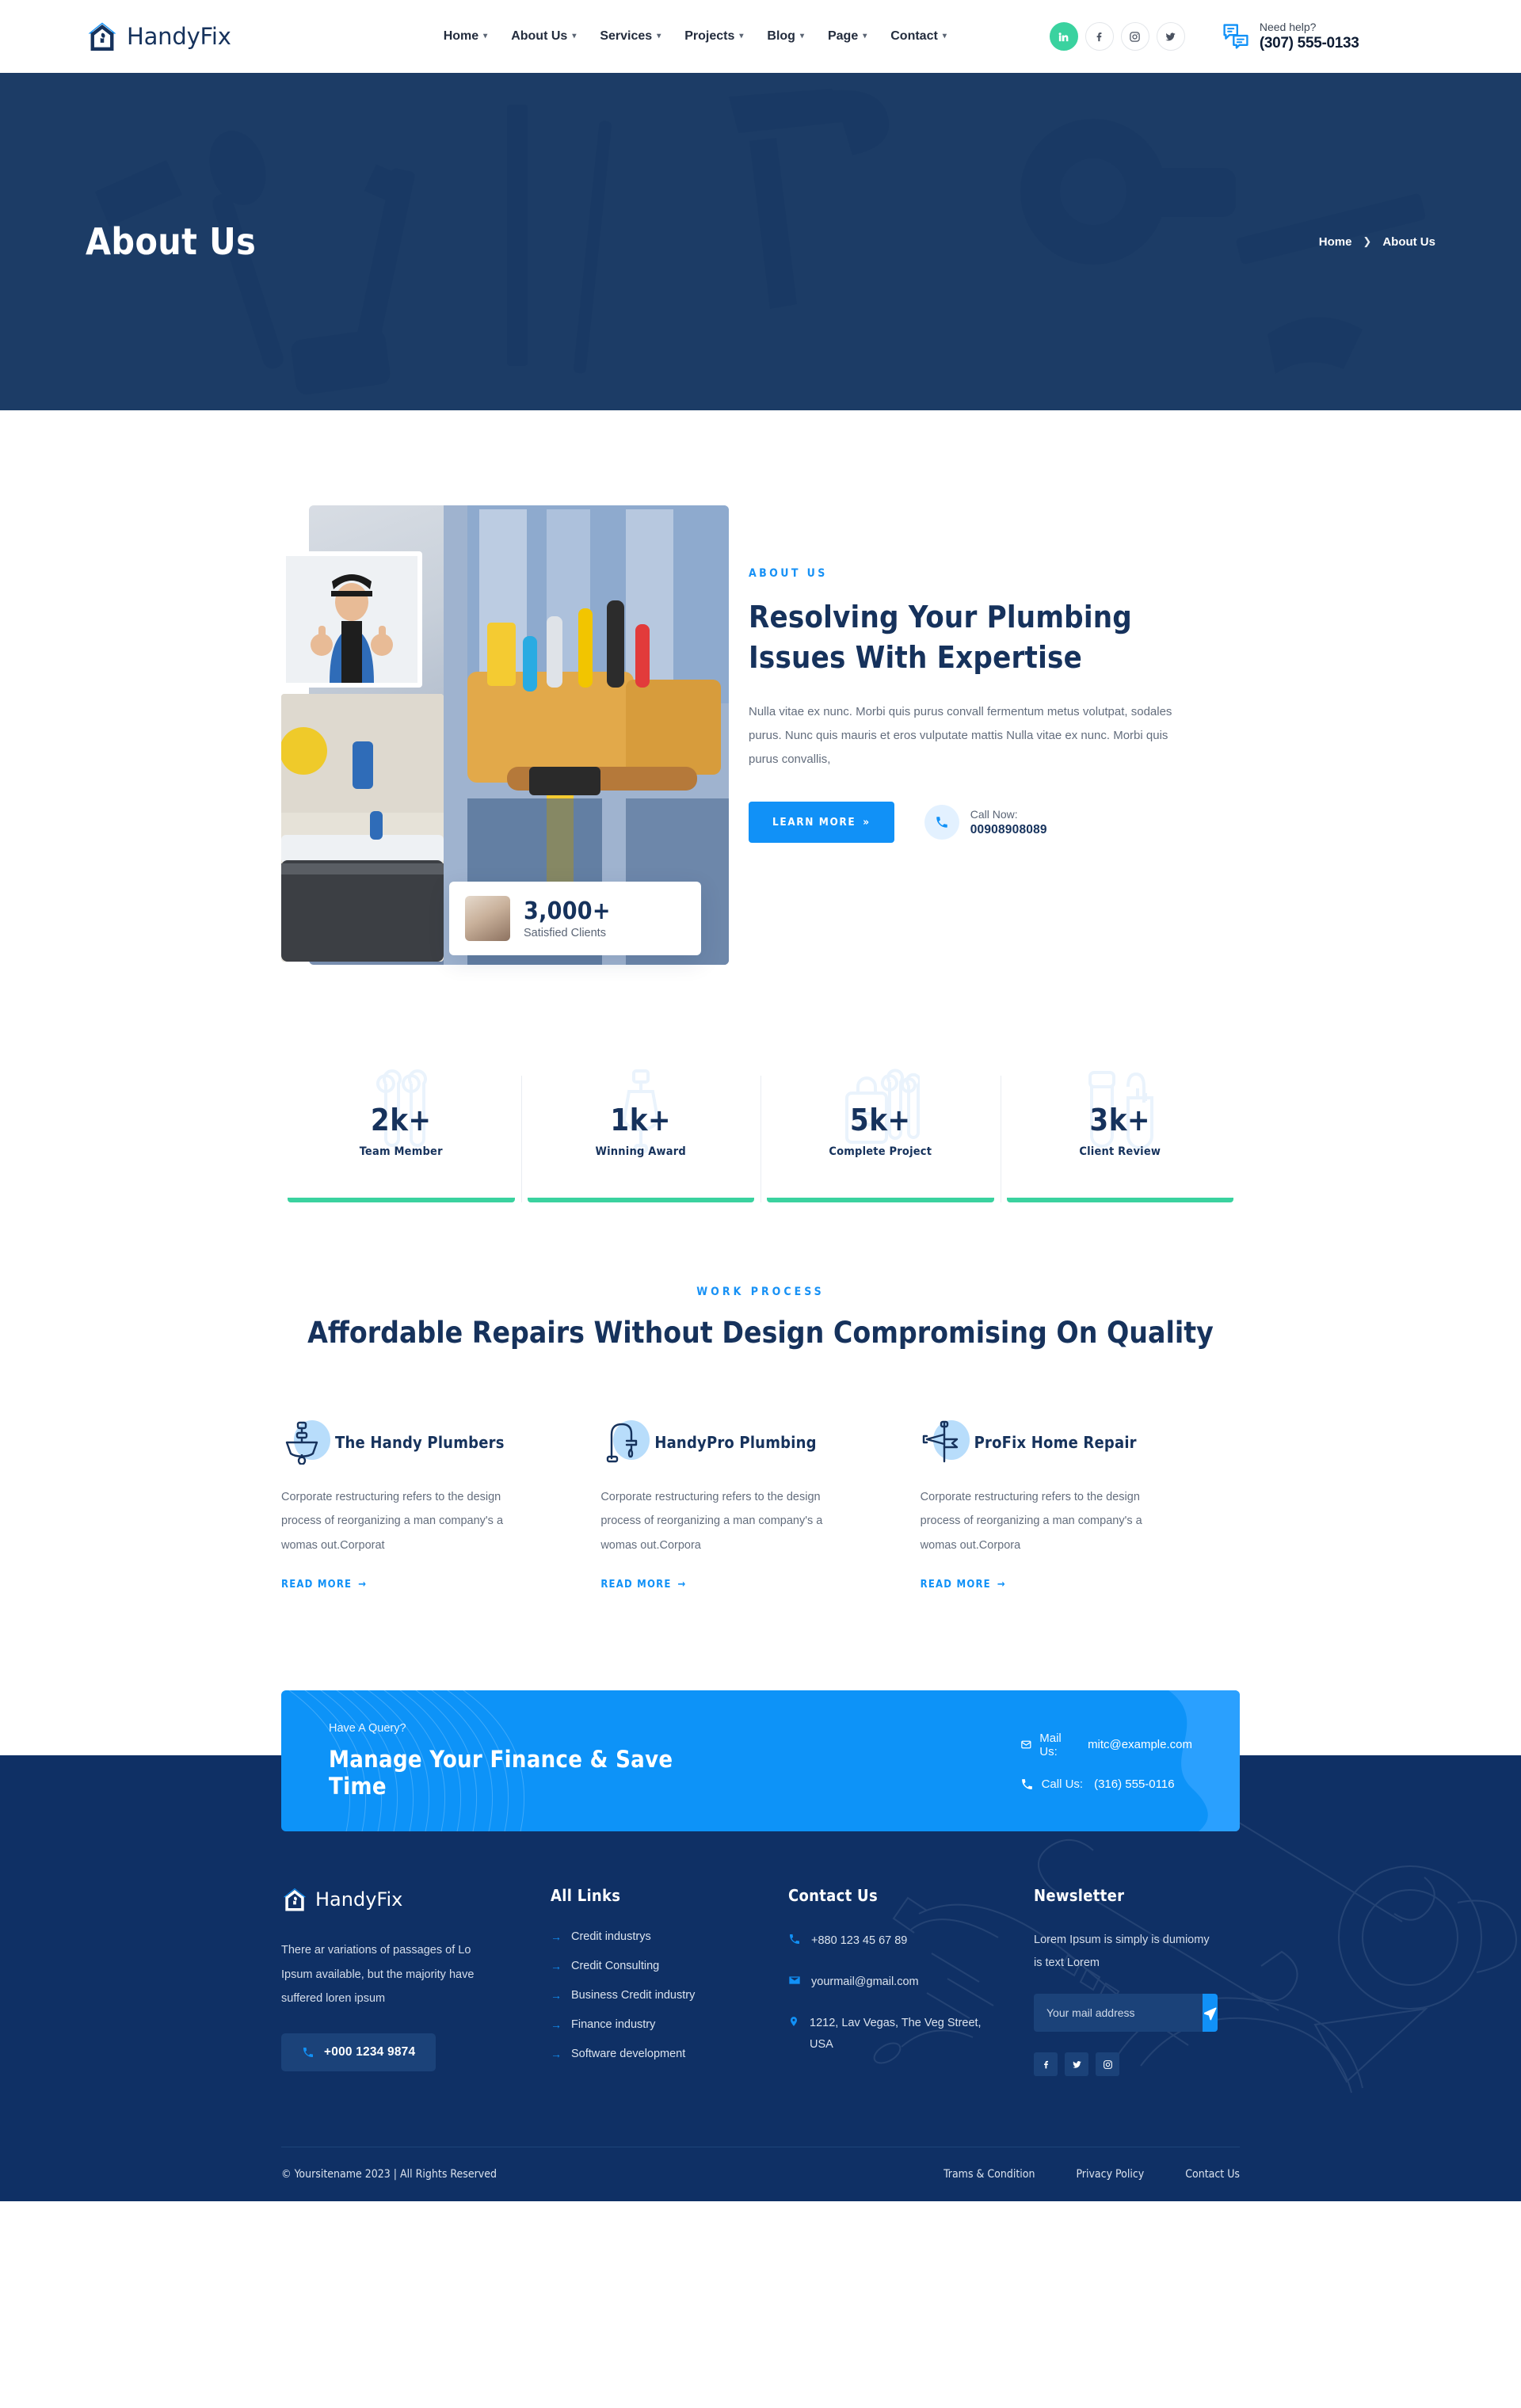  What do you see at coordinates (822, 823) in the screenshot?
I see `learn-more-button: LEARN MORE »` at bounding box center [822, 823].